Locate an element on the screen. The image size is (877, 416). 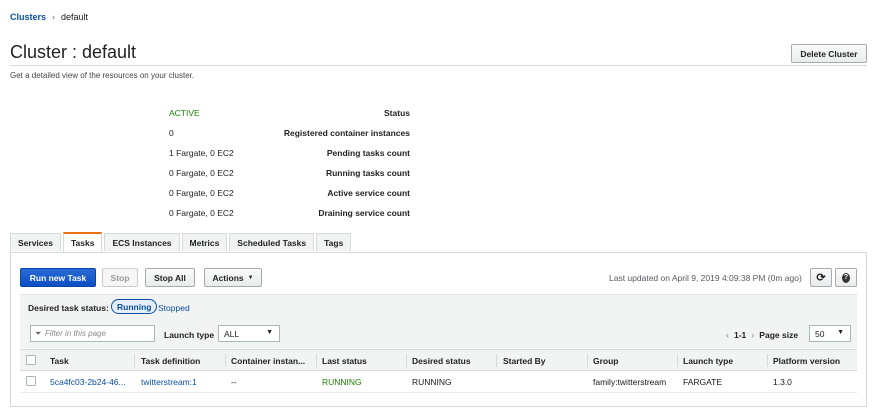
detail-label: Active service count is located at coordinates (368, 193).